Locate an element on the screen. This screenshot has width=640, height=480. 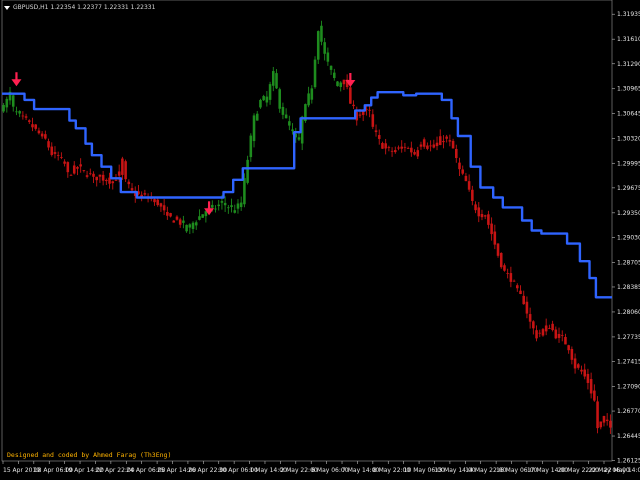
y-tick-label: 1.28385 is located at coordinates (628, 287).